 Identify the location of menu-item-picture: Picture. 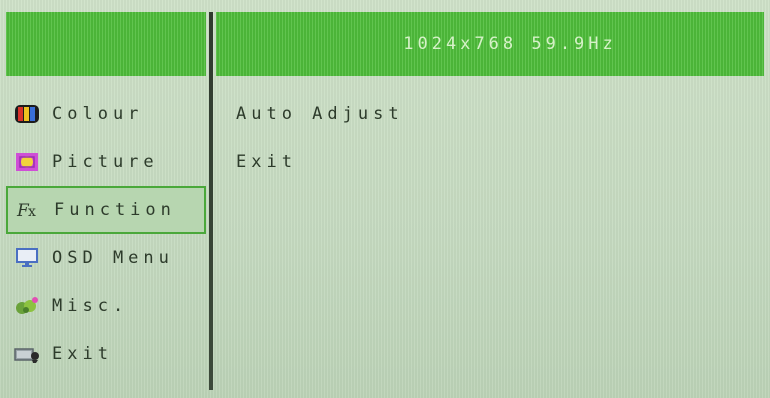
(106, 162).